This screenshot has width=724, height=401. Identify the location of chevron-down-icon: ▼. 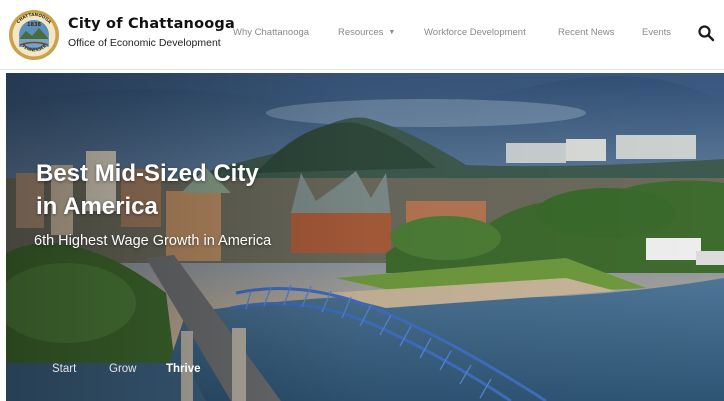
(392, 32).